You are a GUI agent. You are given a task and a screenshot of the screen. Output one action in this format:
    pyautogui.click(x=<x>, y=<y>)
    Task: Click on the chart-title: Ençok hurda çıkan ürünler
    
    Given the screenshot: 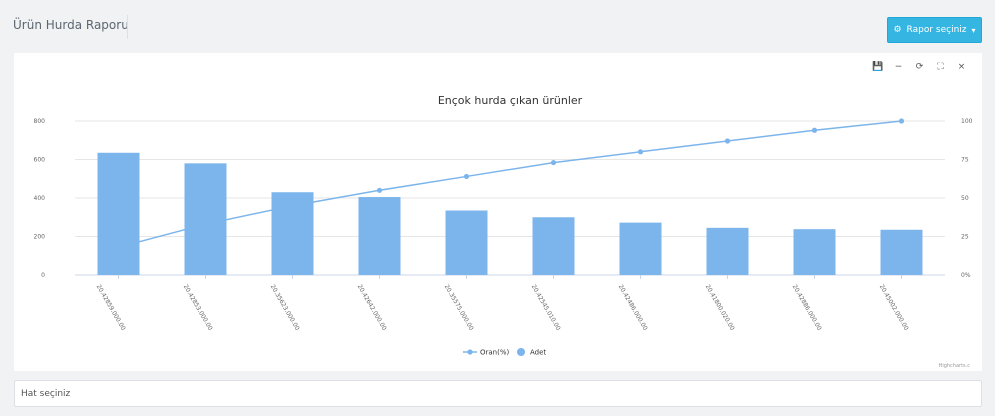 What is the action you would take?
    pyautogui.click(x=510, y=100)
    